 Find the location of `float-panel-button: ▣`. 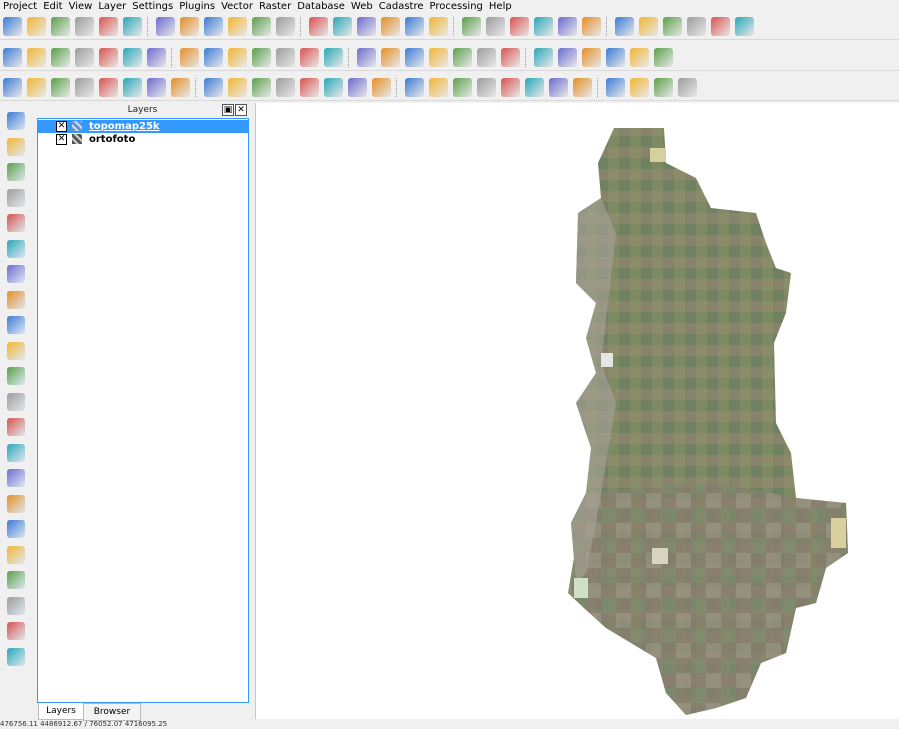

float-panel-button: ▣ is located at coordinates (228, 110).